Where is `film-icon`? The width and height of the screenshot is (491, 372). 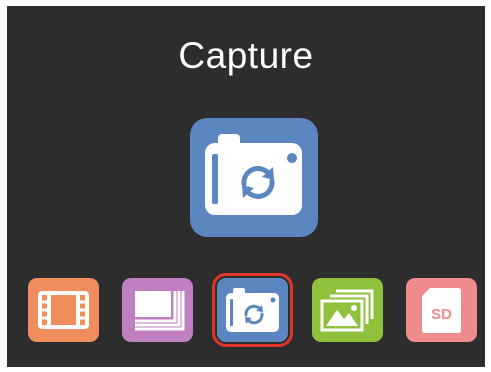 film-icon is located at coordinates (63, 310).